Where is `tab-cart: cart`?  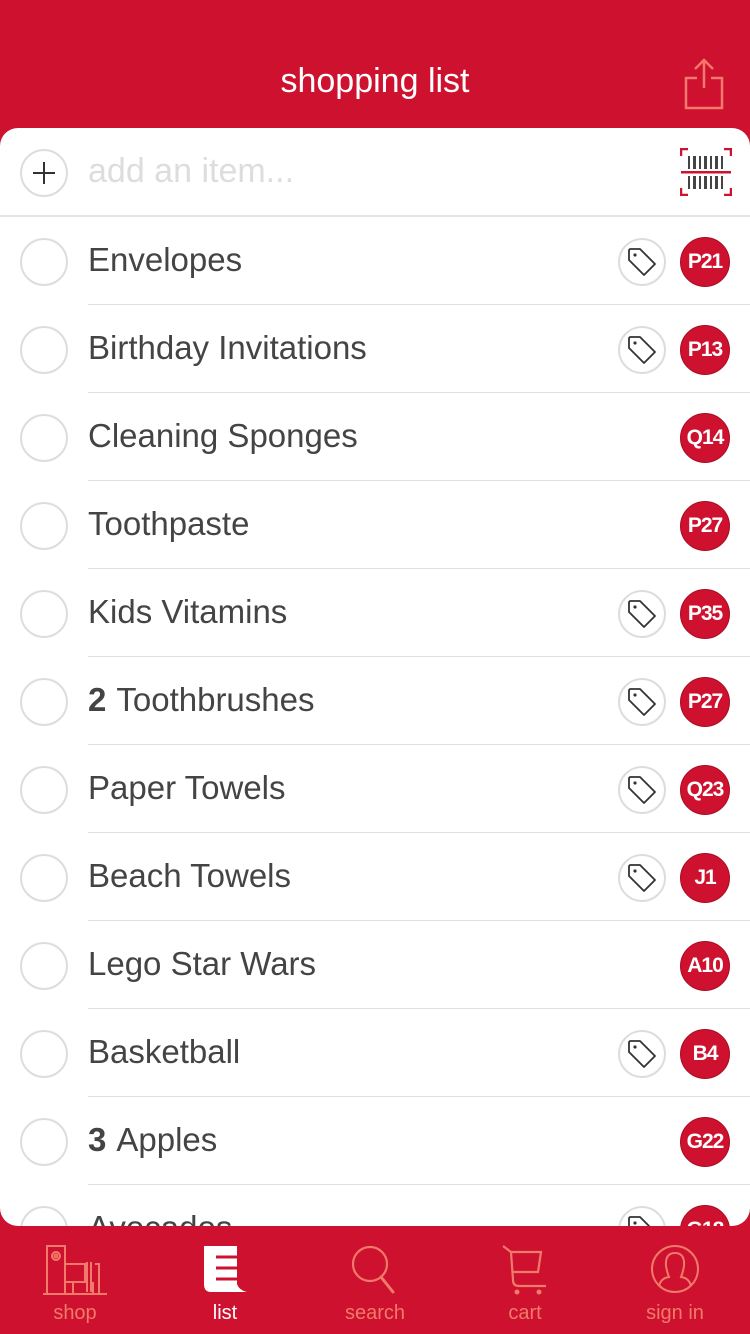
tab-cart: cart is located at coordinates (525, 1280).